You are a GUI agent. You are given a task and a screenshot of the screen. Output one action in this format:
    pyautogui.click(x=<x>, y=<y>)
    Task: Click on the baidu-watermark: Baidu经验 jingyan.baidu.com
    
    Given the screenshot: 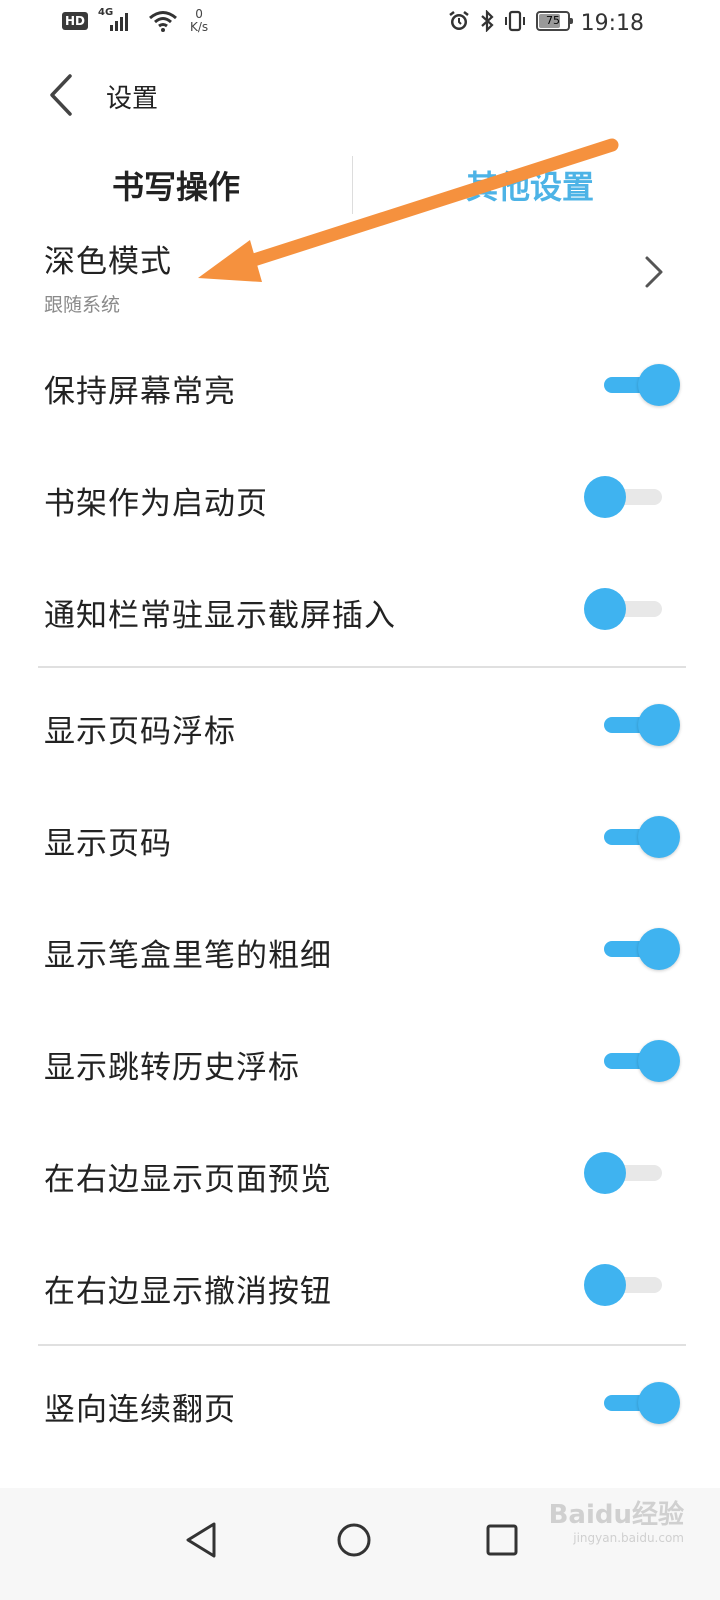 What is the action you would take?
    pyautogui.click(x=616, y=1519)
    